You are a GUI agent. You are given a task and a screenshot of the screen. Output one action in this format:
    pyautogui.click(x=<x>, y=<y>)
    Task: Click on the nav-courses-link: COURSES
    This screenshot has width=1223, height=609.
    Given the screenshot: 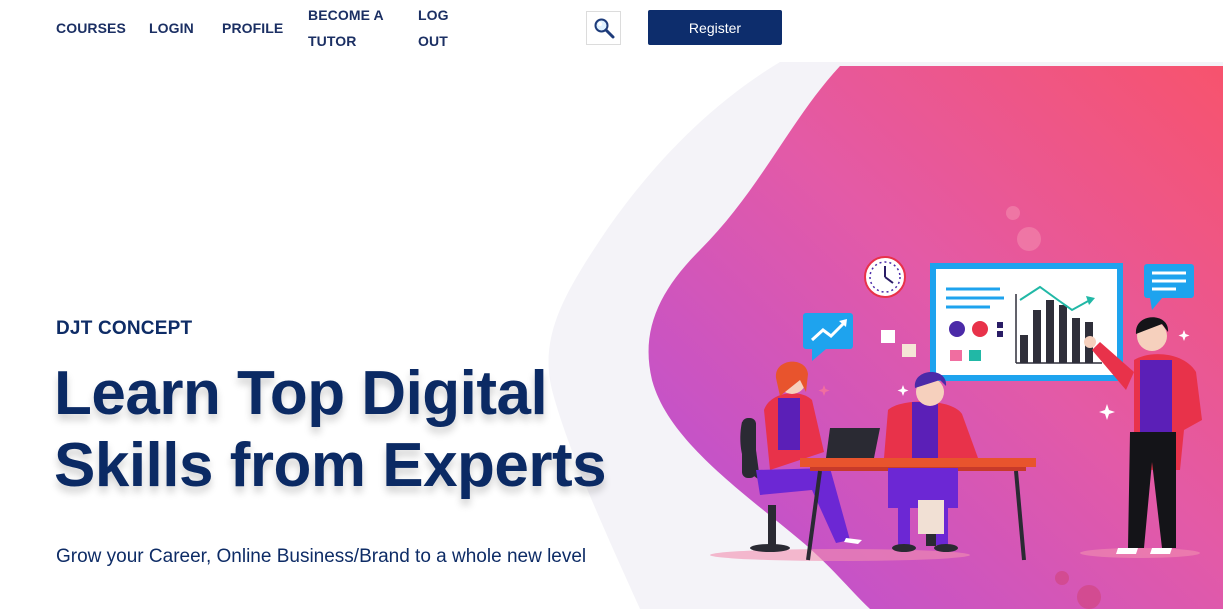 What is the action you would take?
    pyautogui.click(x=91, y=28)
    